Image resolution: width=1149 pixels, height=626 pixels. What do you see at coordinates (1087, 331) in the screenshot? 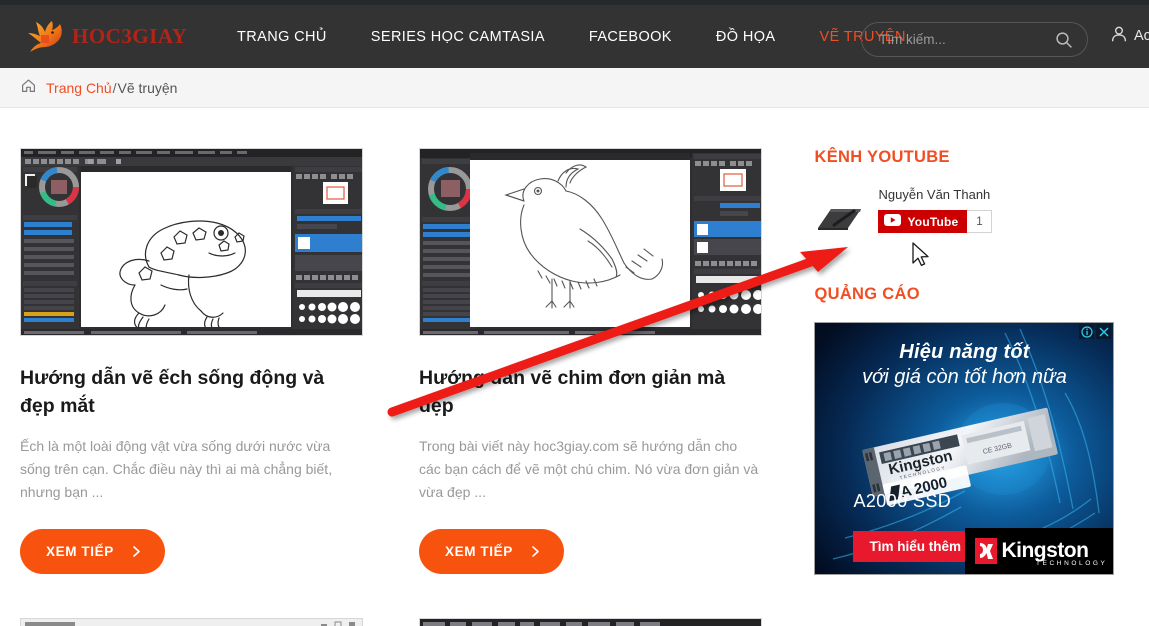
I see `ad-info-icon` at bounding box center [1087, 331].